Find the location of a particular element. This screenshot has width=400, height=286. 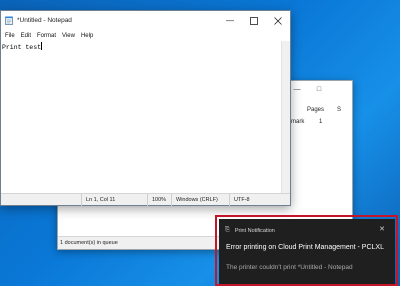

queue-row-pages: 1 is located at coordinates (321, 122).